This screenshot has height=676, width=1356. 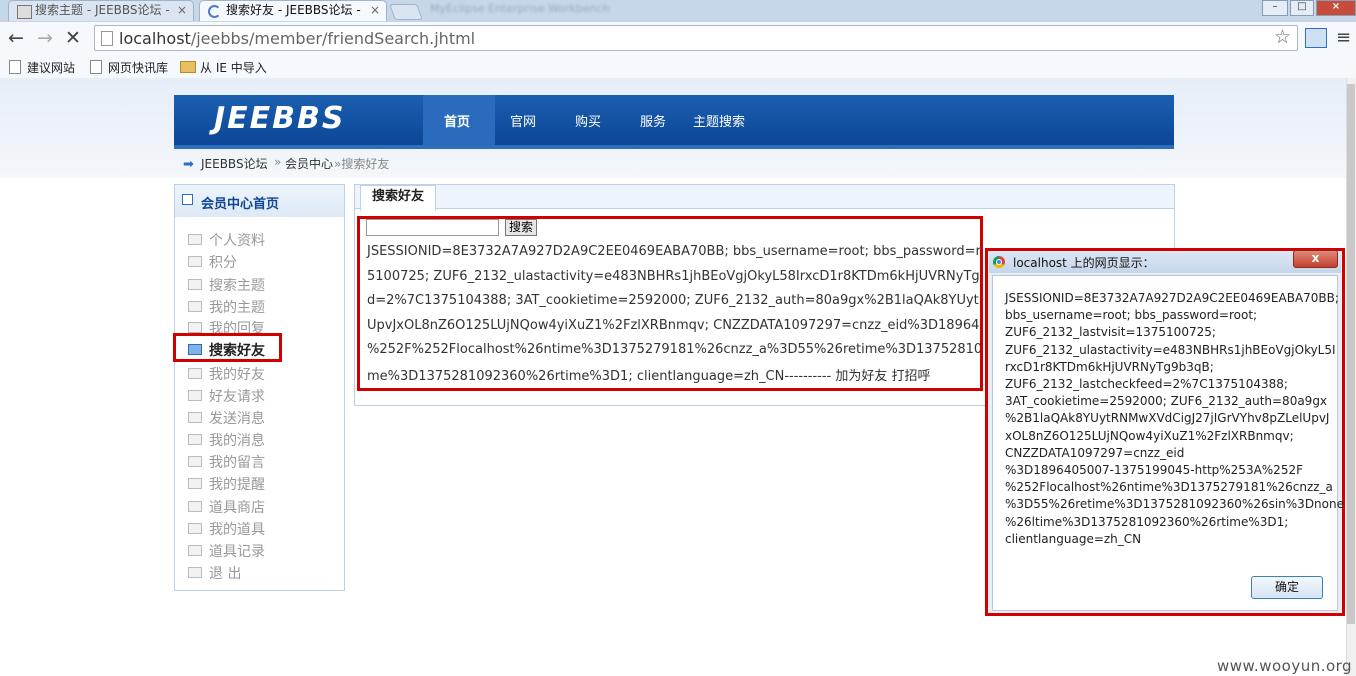 I want to click on stop-icon: ✕, so click(x=73, y=39).